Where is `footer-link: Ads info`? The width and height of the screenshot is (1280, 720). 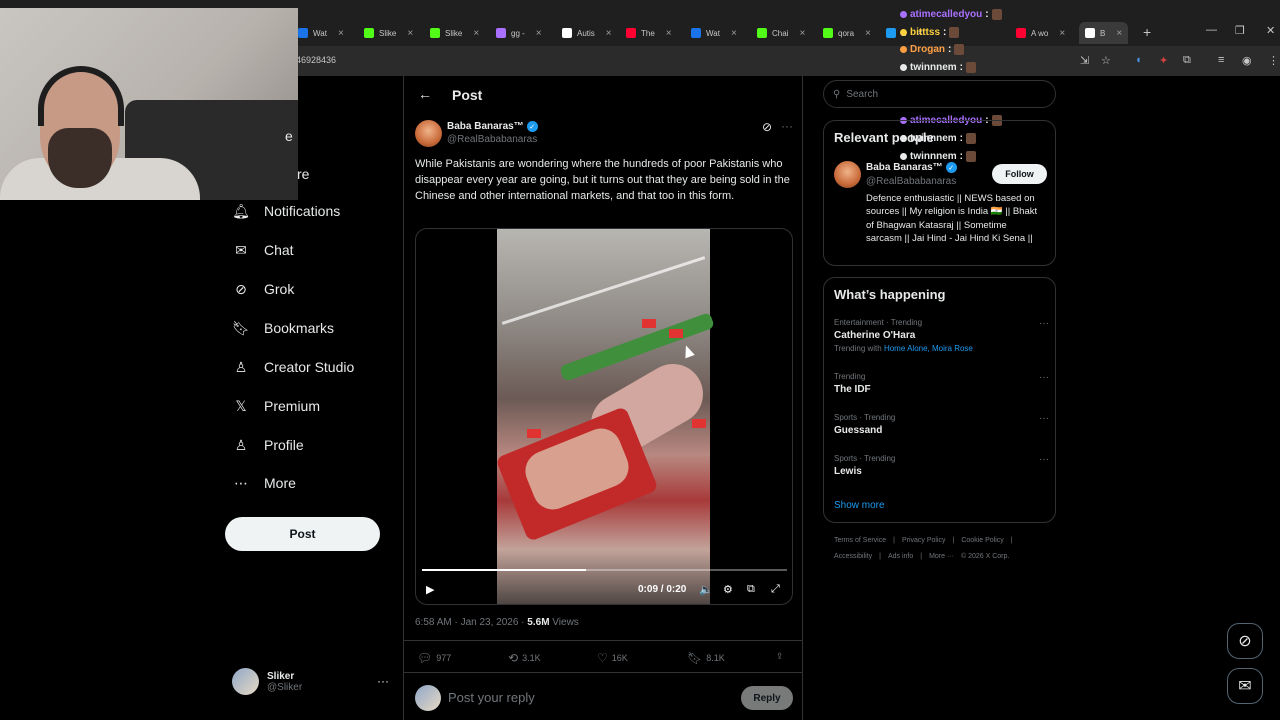
footer-link: Ads info is located at coordinates (900, 556).